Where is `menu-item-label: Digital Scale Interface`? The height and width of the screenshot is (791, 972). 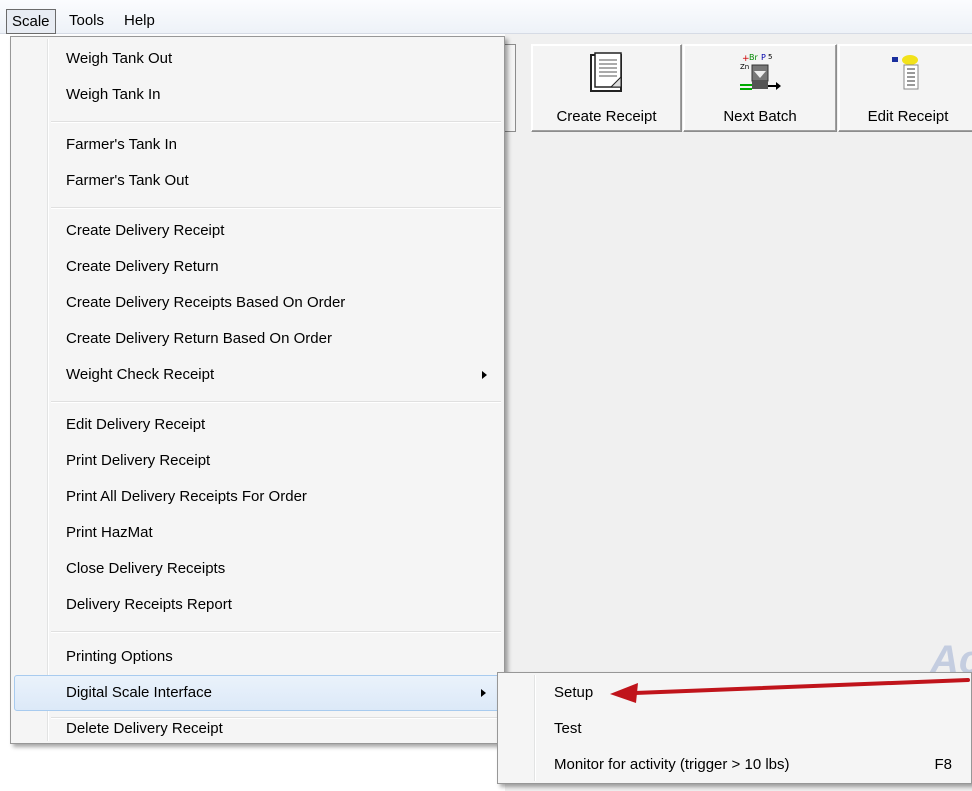 menu-item-label: Digital Scale Interface is located at coordinates (139, 692).